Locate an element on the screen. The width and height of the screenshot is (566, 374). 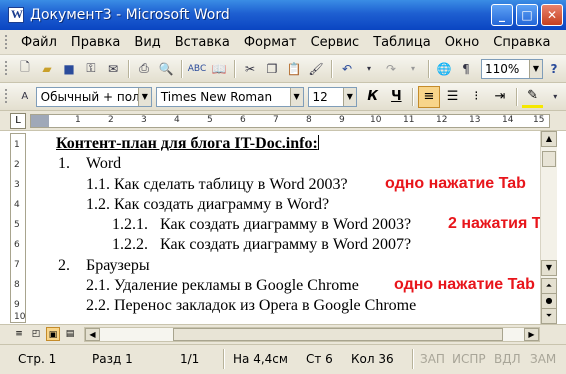
spelling-icon: ABC is located at coordinates (197, 69).